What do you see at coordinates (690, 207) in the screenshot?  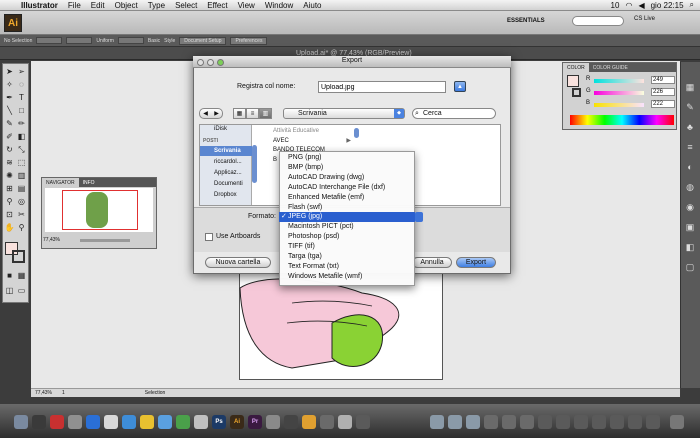 I see `appearance-icon: ◉` at bounding box center [690, 207].